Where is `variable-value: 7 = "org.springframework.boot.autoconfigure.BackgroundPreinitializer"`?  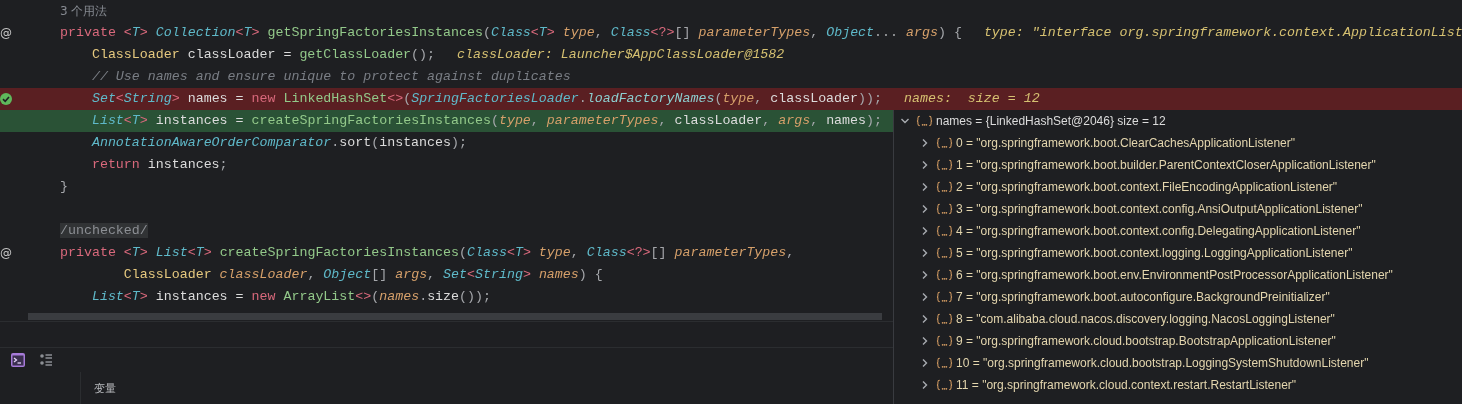
variable-value: 7 = "org.springframework.boot.autoconfigure.BackgroundPreinitializer" is located at coordinates (1143, 297).